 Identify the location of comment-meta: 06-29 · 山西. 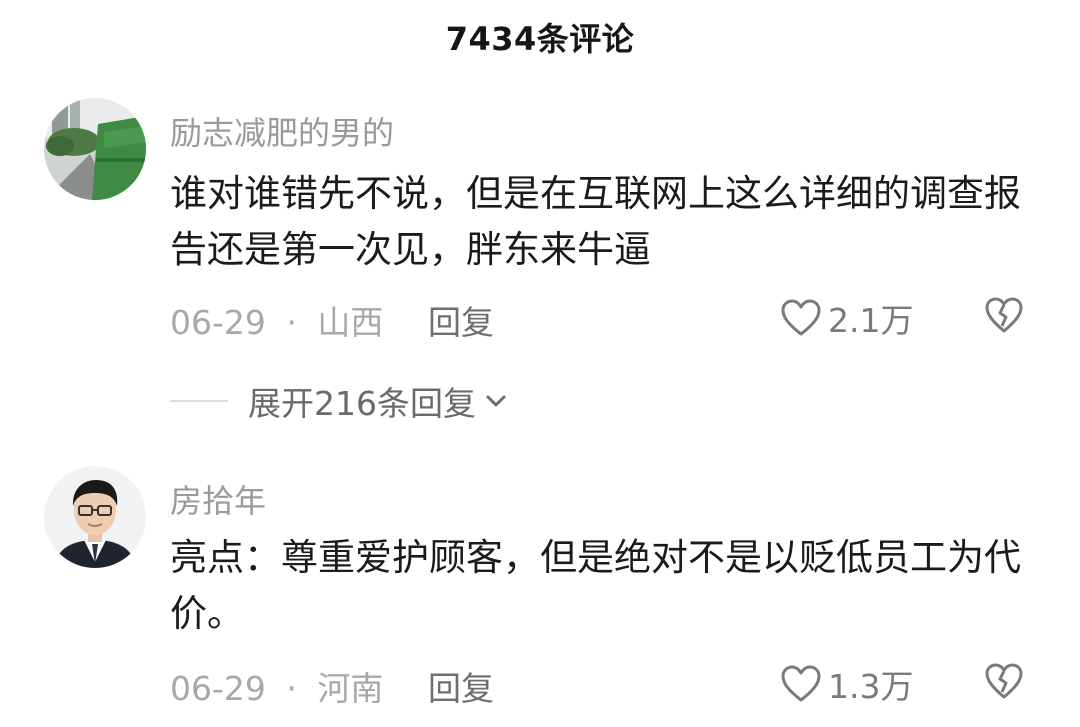
(276, 320).